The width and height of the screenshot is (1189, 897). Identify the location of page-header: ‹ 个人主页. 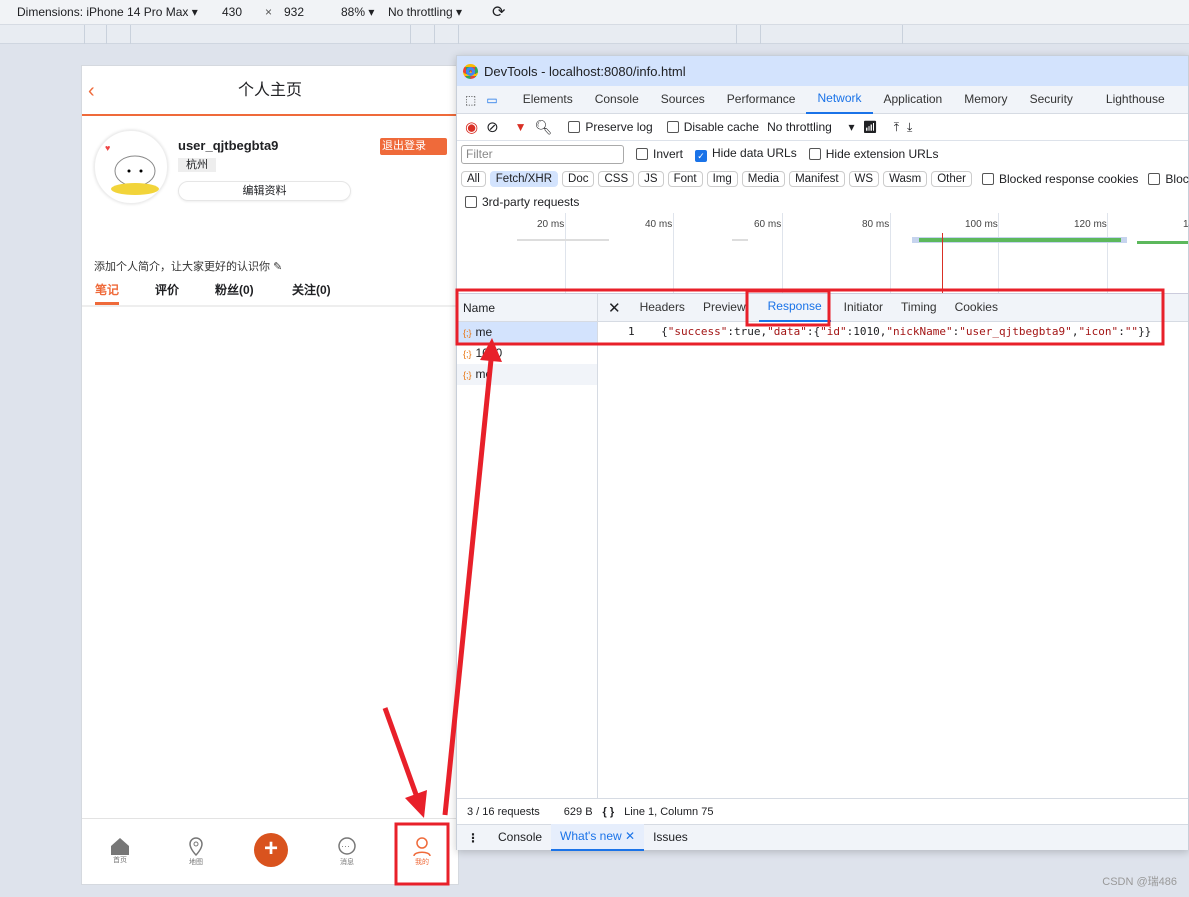
(270, 91).